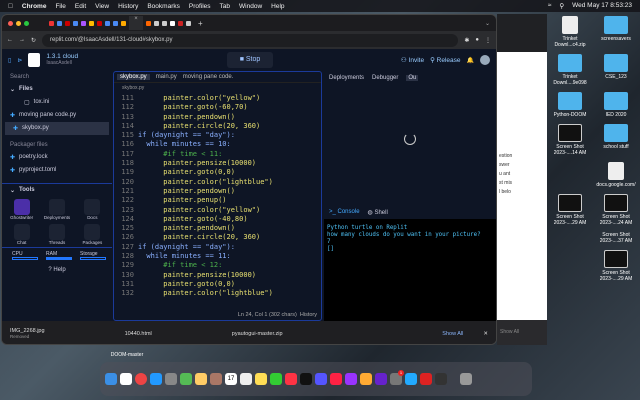  What do you see at coordinates (602, 6) in the screenshot?
I see `clock: Wed May 17 8:53:23` at bounding box center [602, 6].